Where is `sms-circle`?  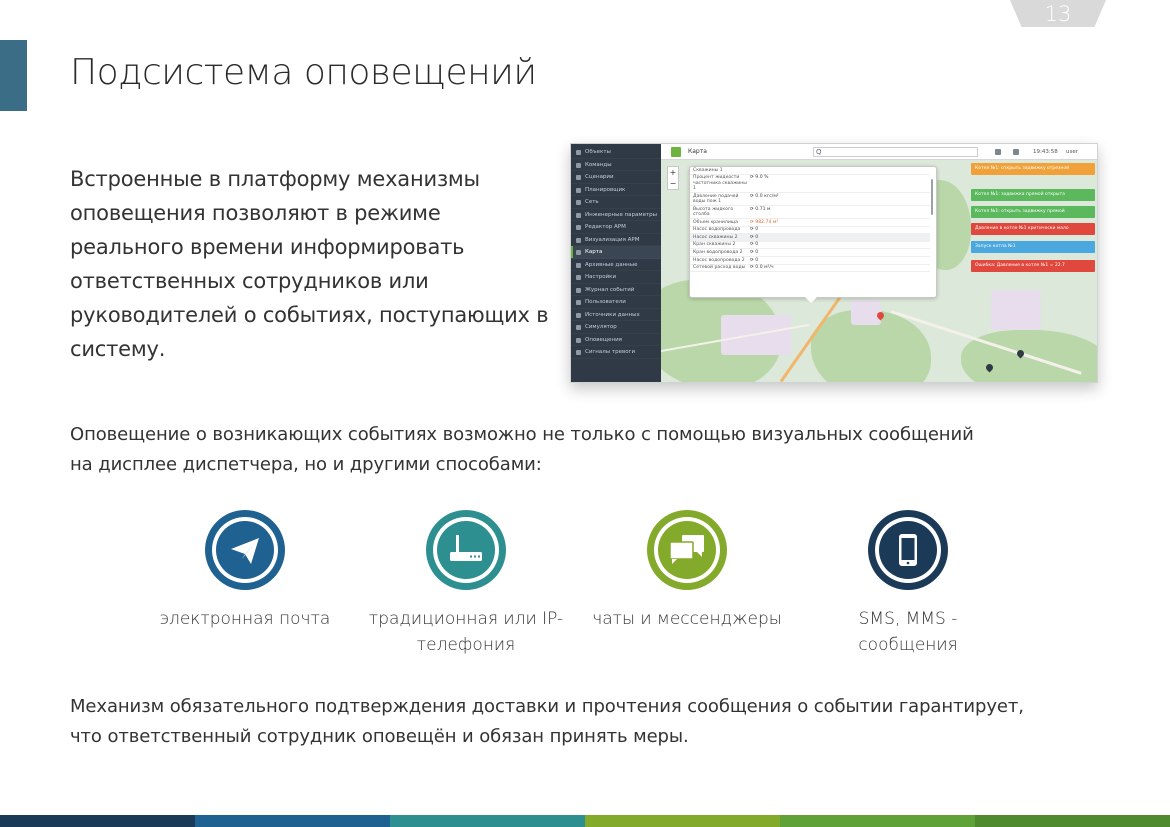
sms-circle is located at coordinates (908, 550).